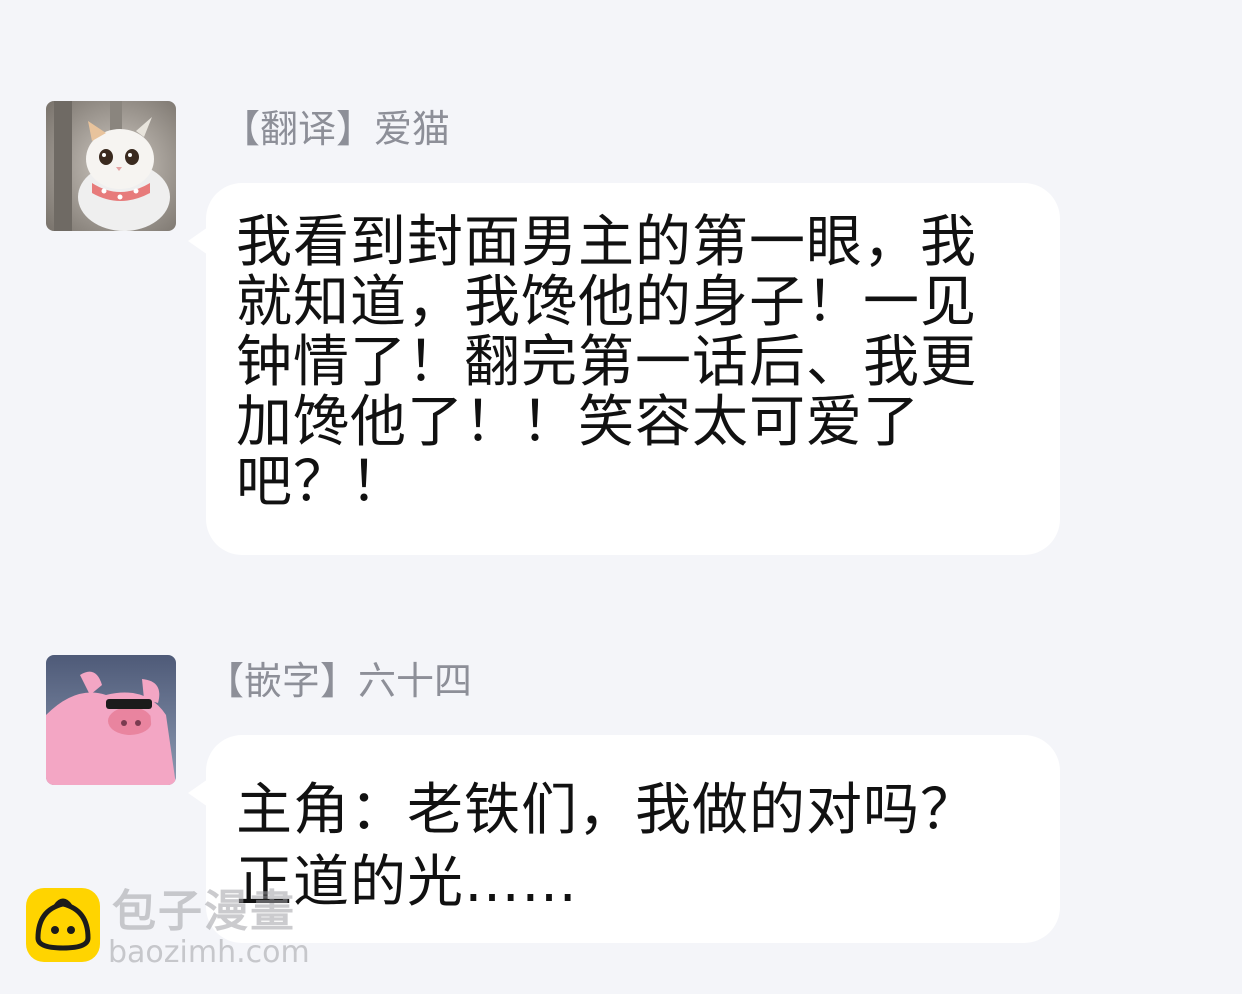 This screenshot has height=994, width=1242. What do you see at coordinates (63, 925) in the screenshot?
I see `bun-logo-icon` at bounding box center [63, 925].